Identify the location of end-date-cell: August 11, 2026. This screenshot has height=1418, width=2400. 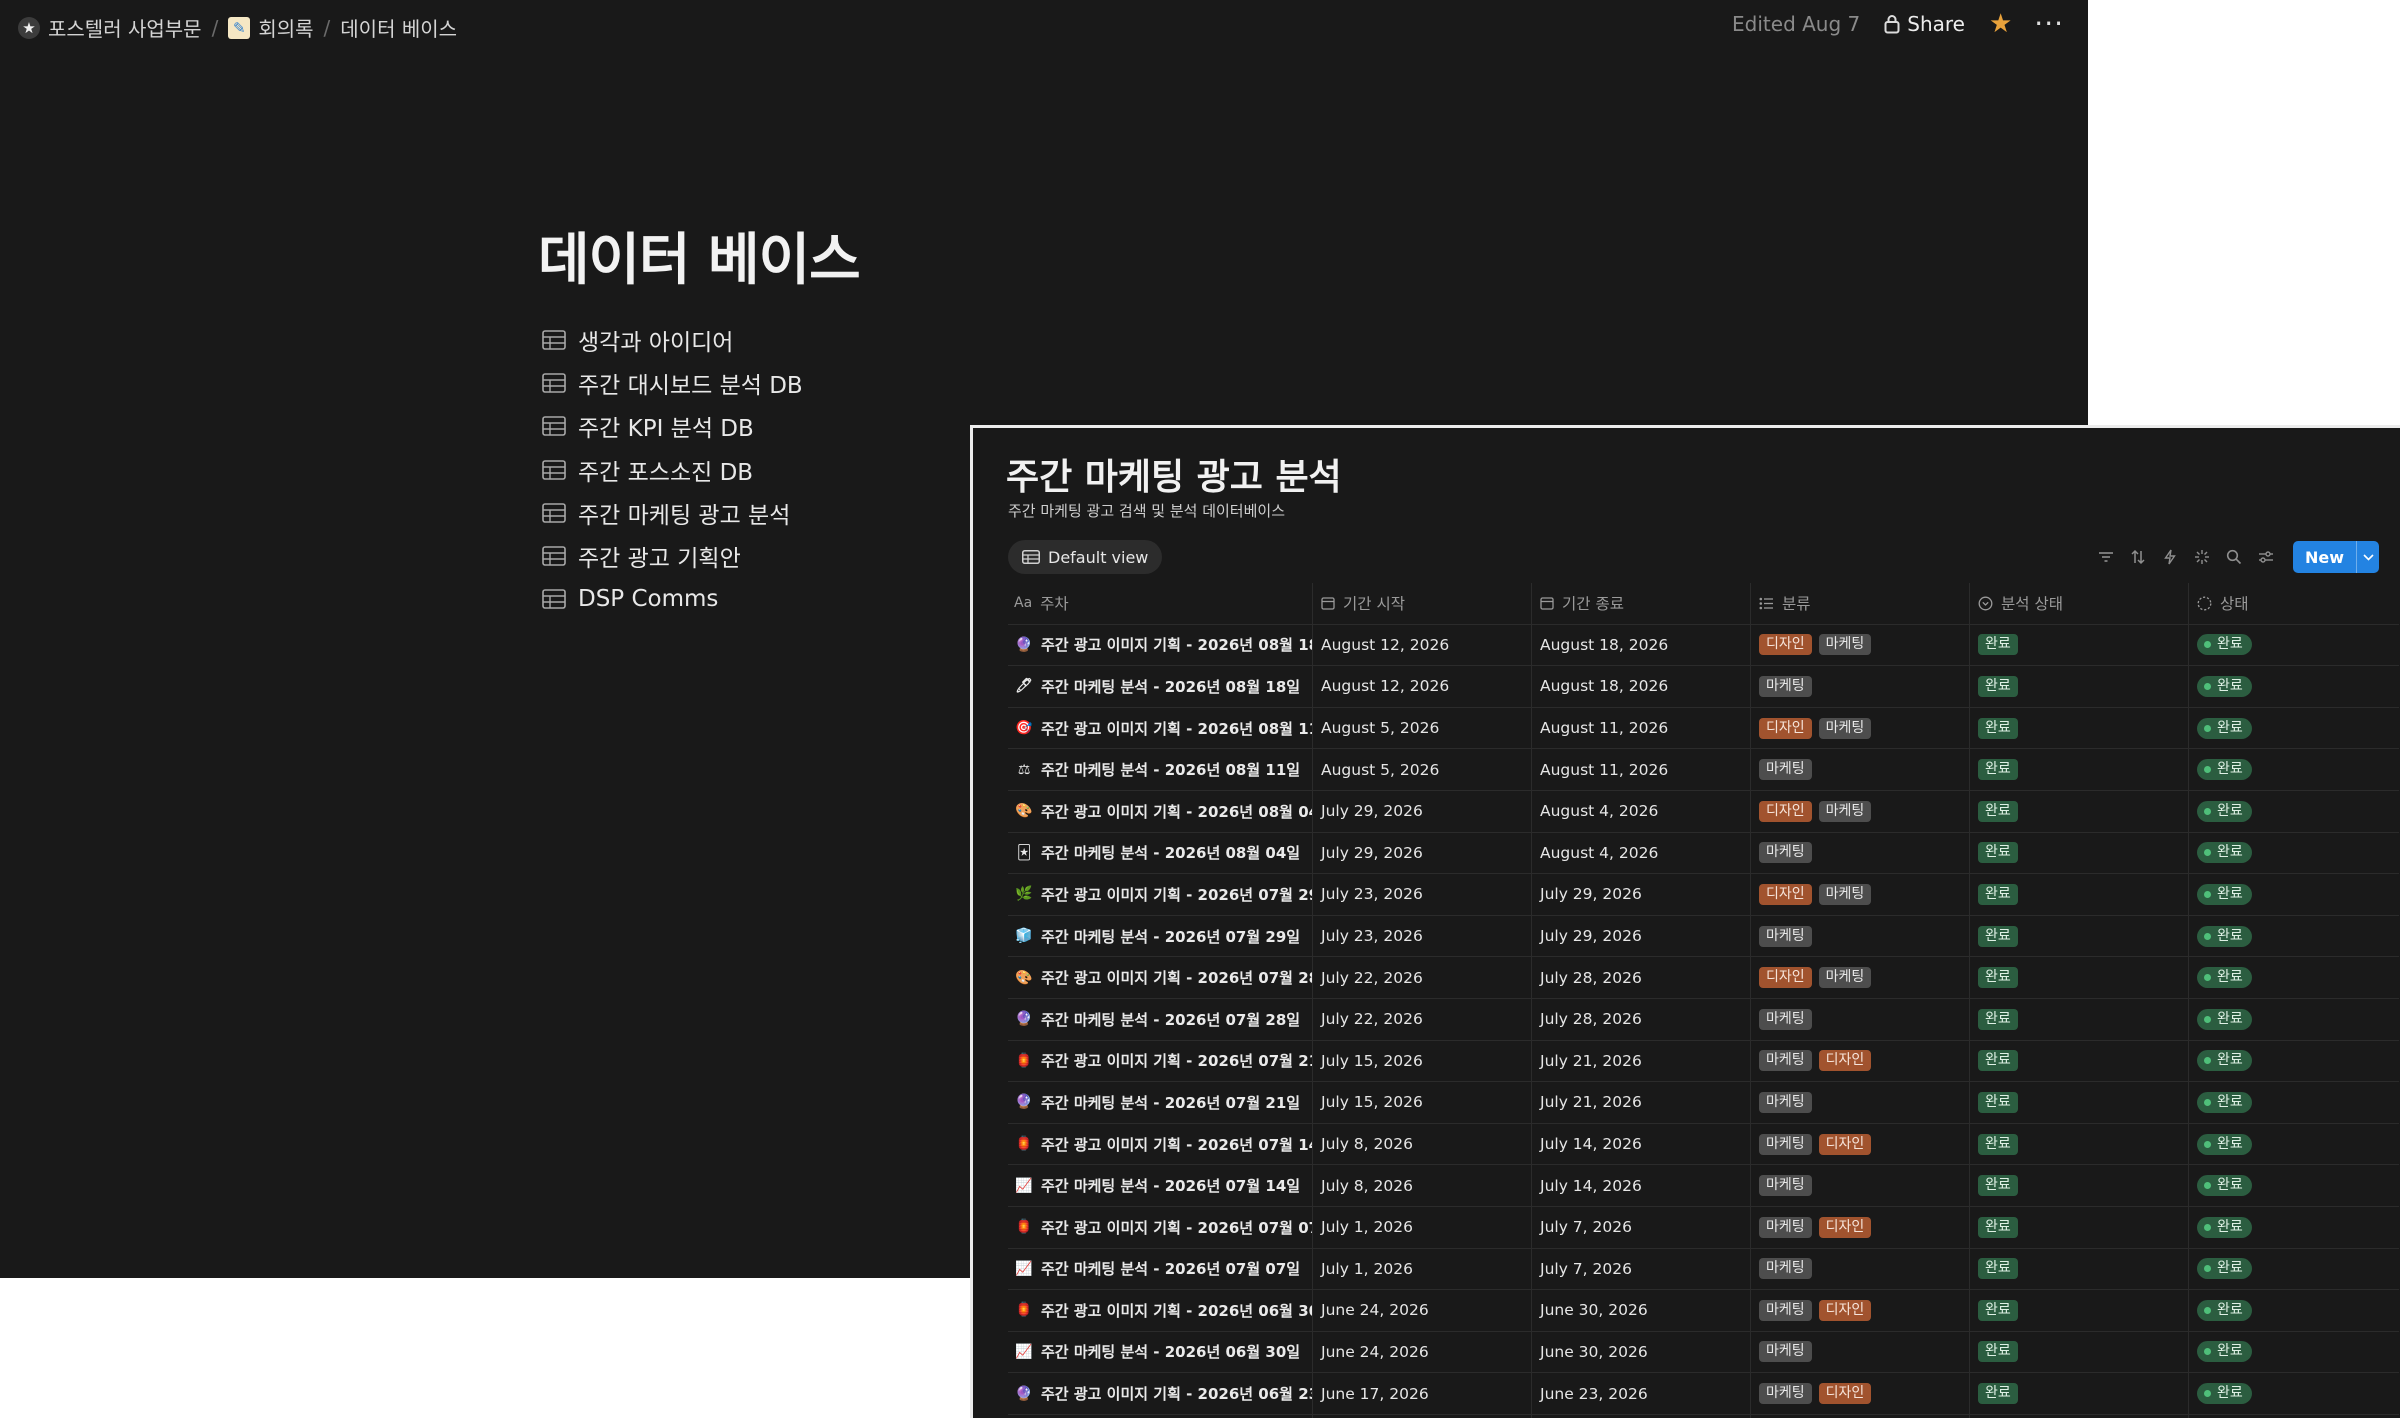
(1641, 769).